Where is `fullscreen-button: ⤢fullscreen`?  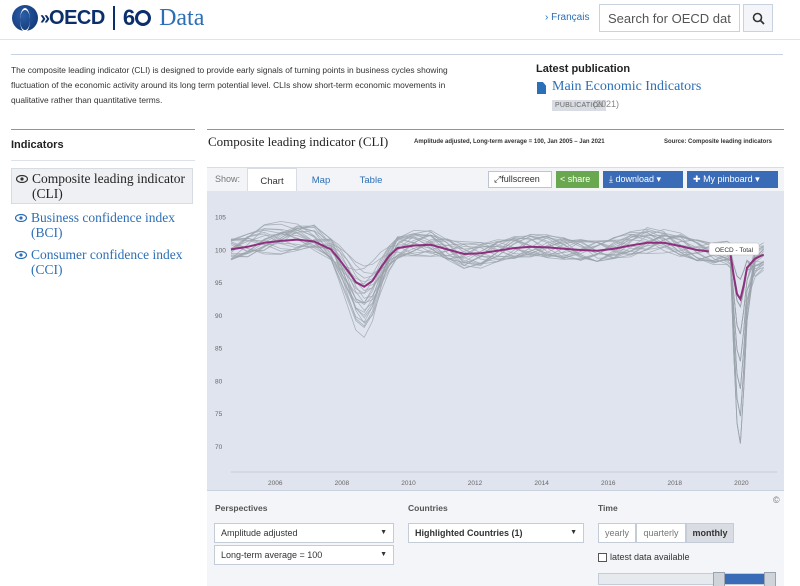
fullscreen-button: ⤢fullscreen is located at coordinates (520, 179).